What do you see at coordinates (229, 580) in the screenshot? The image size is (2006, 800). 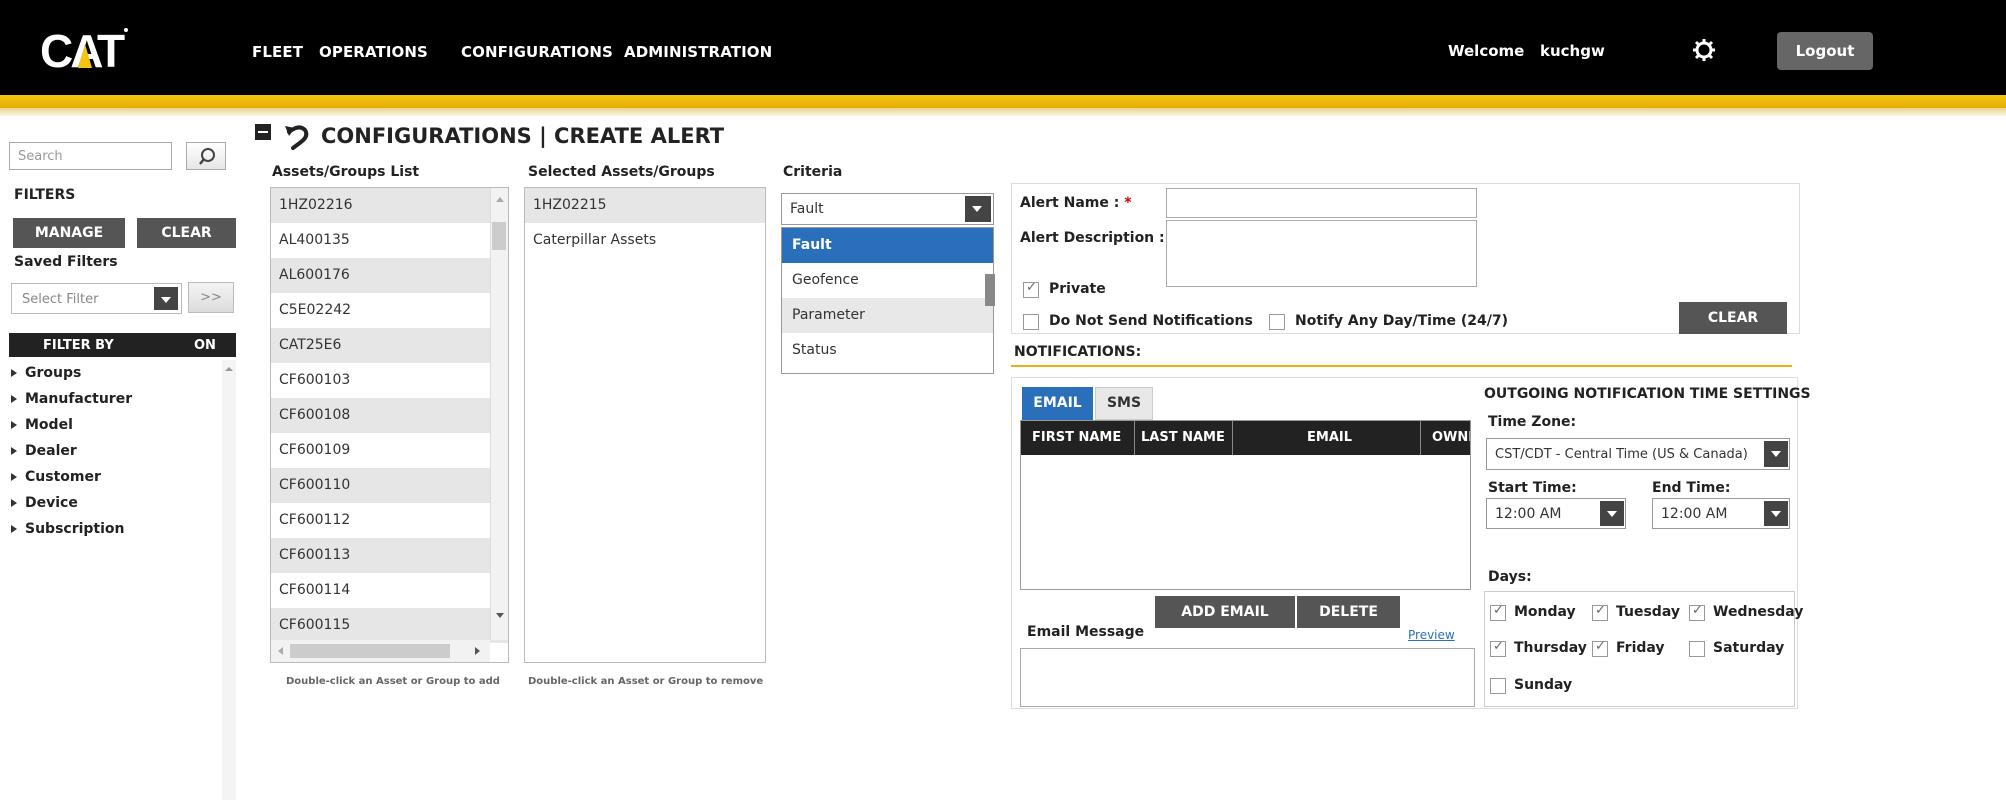 I see `sidebar-scrollbar` at bounding box center [229, 580].